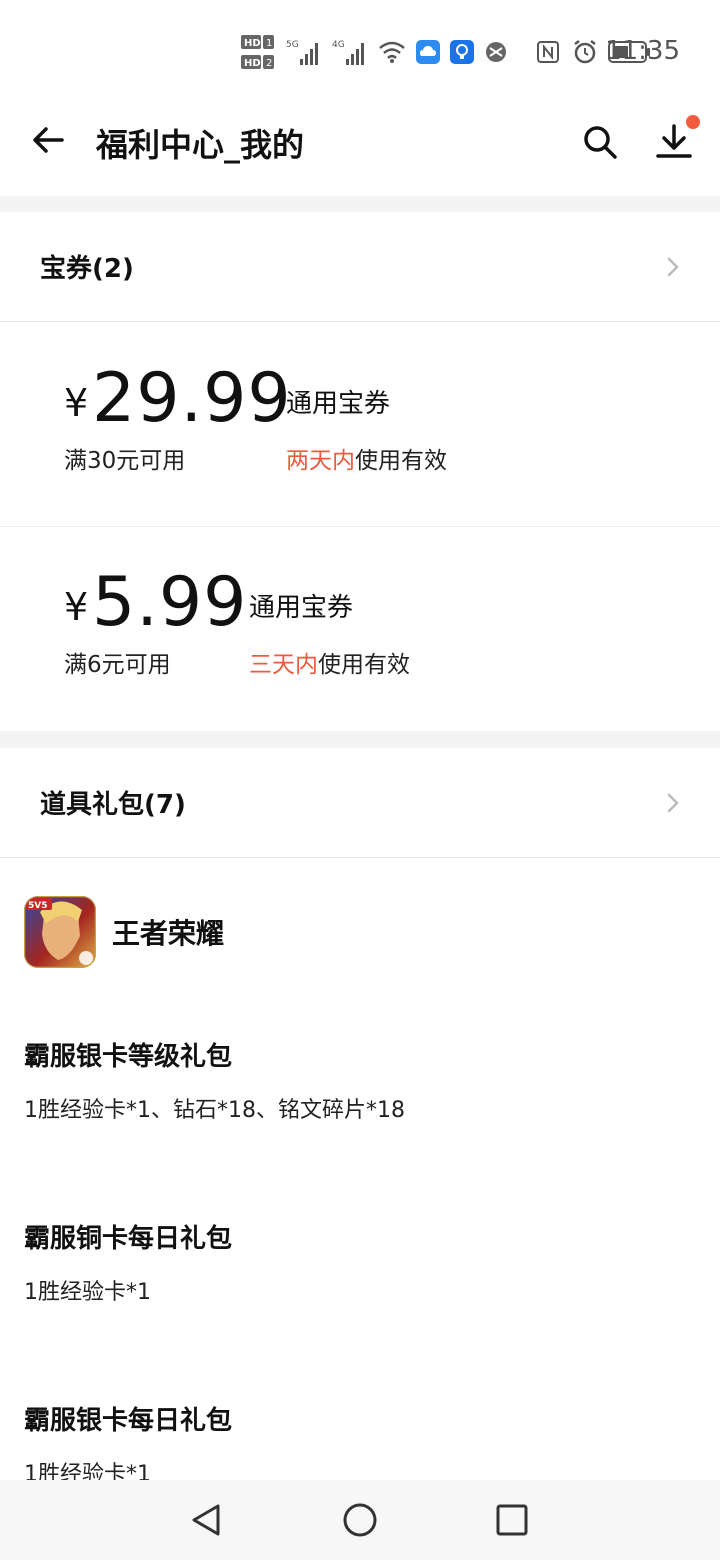 The width and height of the screenshot is (720, 1560). Describe the element at coordinates (600, 142) in the screenshot. I see `search-icon` at that location.